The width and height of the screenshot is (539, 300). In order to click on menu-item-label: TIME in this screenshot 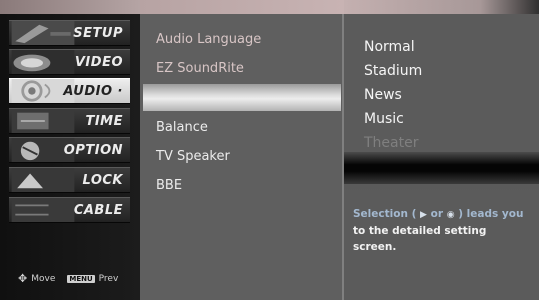, I will do `click(104, 121)`.